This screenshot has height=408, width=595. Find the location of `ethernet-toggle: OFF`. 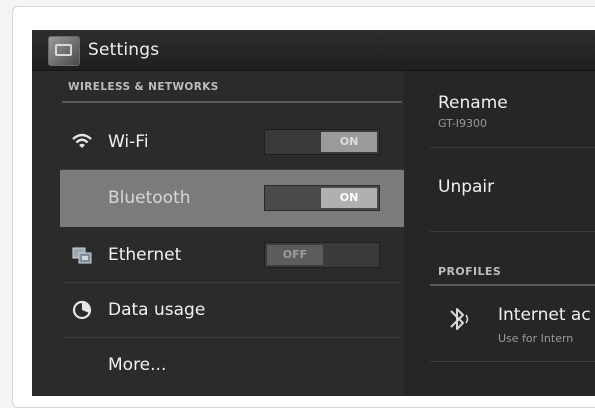

ethernet-toggle: OFF is located at coordinates (322, 255).